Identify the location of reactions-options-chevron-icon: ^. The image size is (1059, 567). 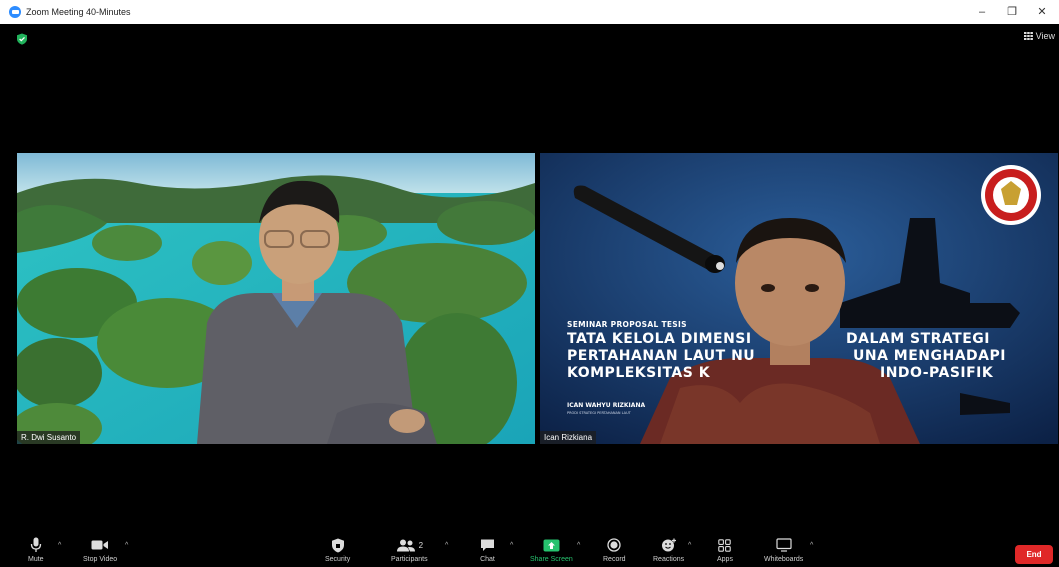
(689, 545).